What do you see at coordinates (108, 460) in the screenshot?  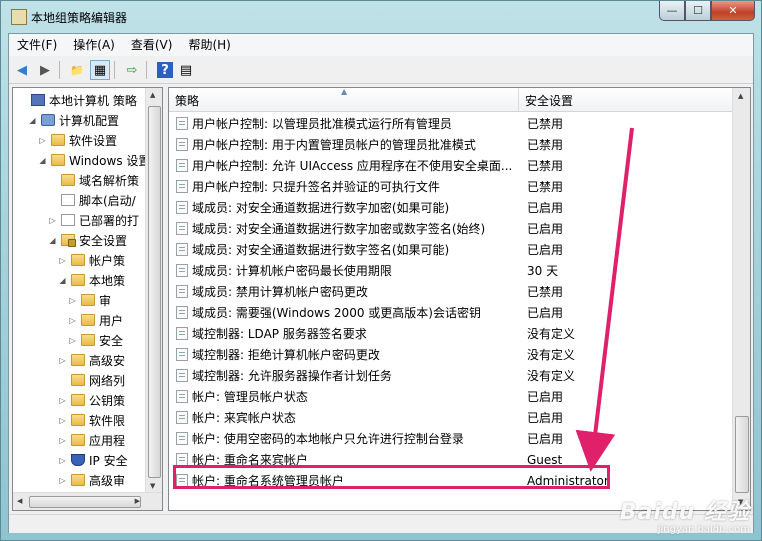 I see `tree-node-label: IP 安全` at bounding box center [108, 460].